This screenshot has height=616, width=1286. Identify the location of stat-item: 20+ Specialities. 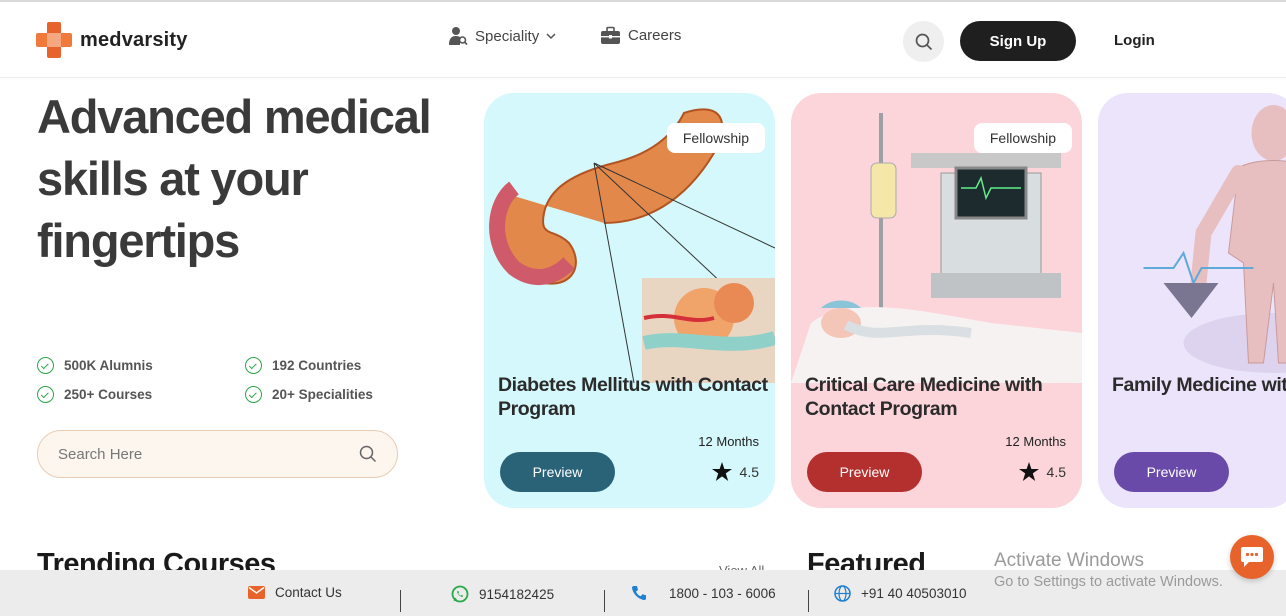
(330, 394).